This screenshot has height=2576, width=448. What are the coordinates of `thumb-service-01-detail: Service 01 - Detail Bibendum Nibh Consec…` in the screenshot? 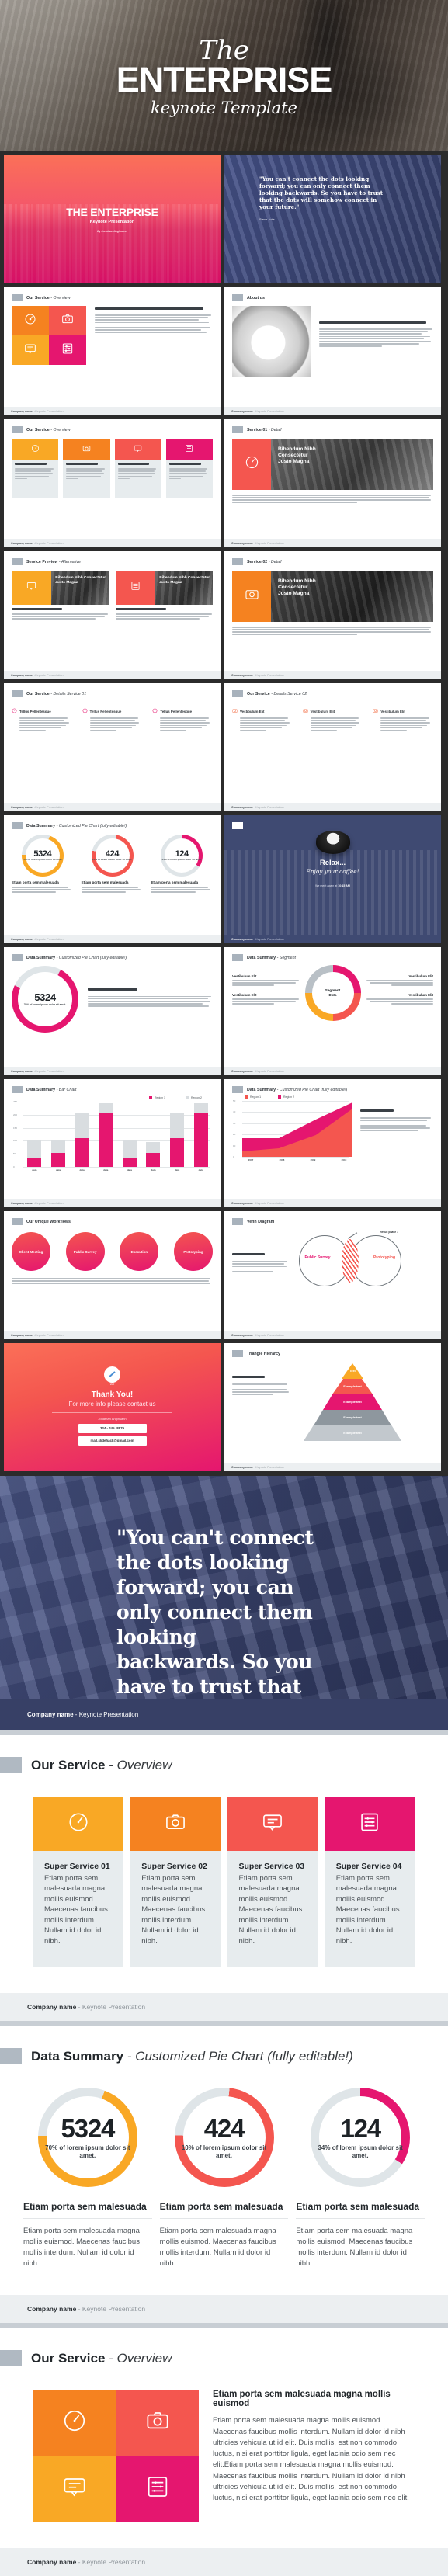 It's located at (332, 483).